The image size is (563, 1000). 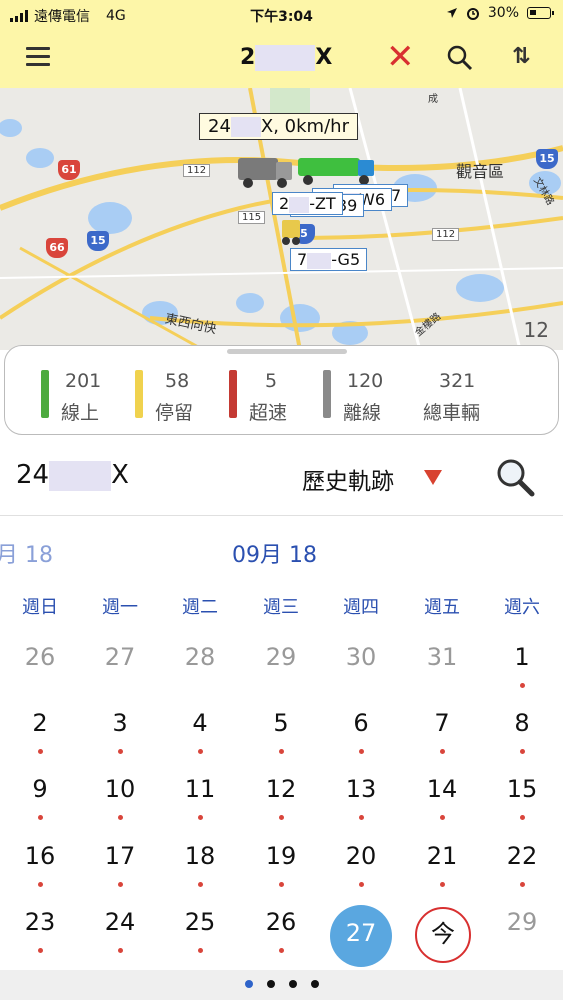 What do you see at coordinates (442, 789) in the screenshot?
I see `calendar-day: 14` at bounding box center [442, 789].